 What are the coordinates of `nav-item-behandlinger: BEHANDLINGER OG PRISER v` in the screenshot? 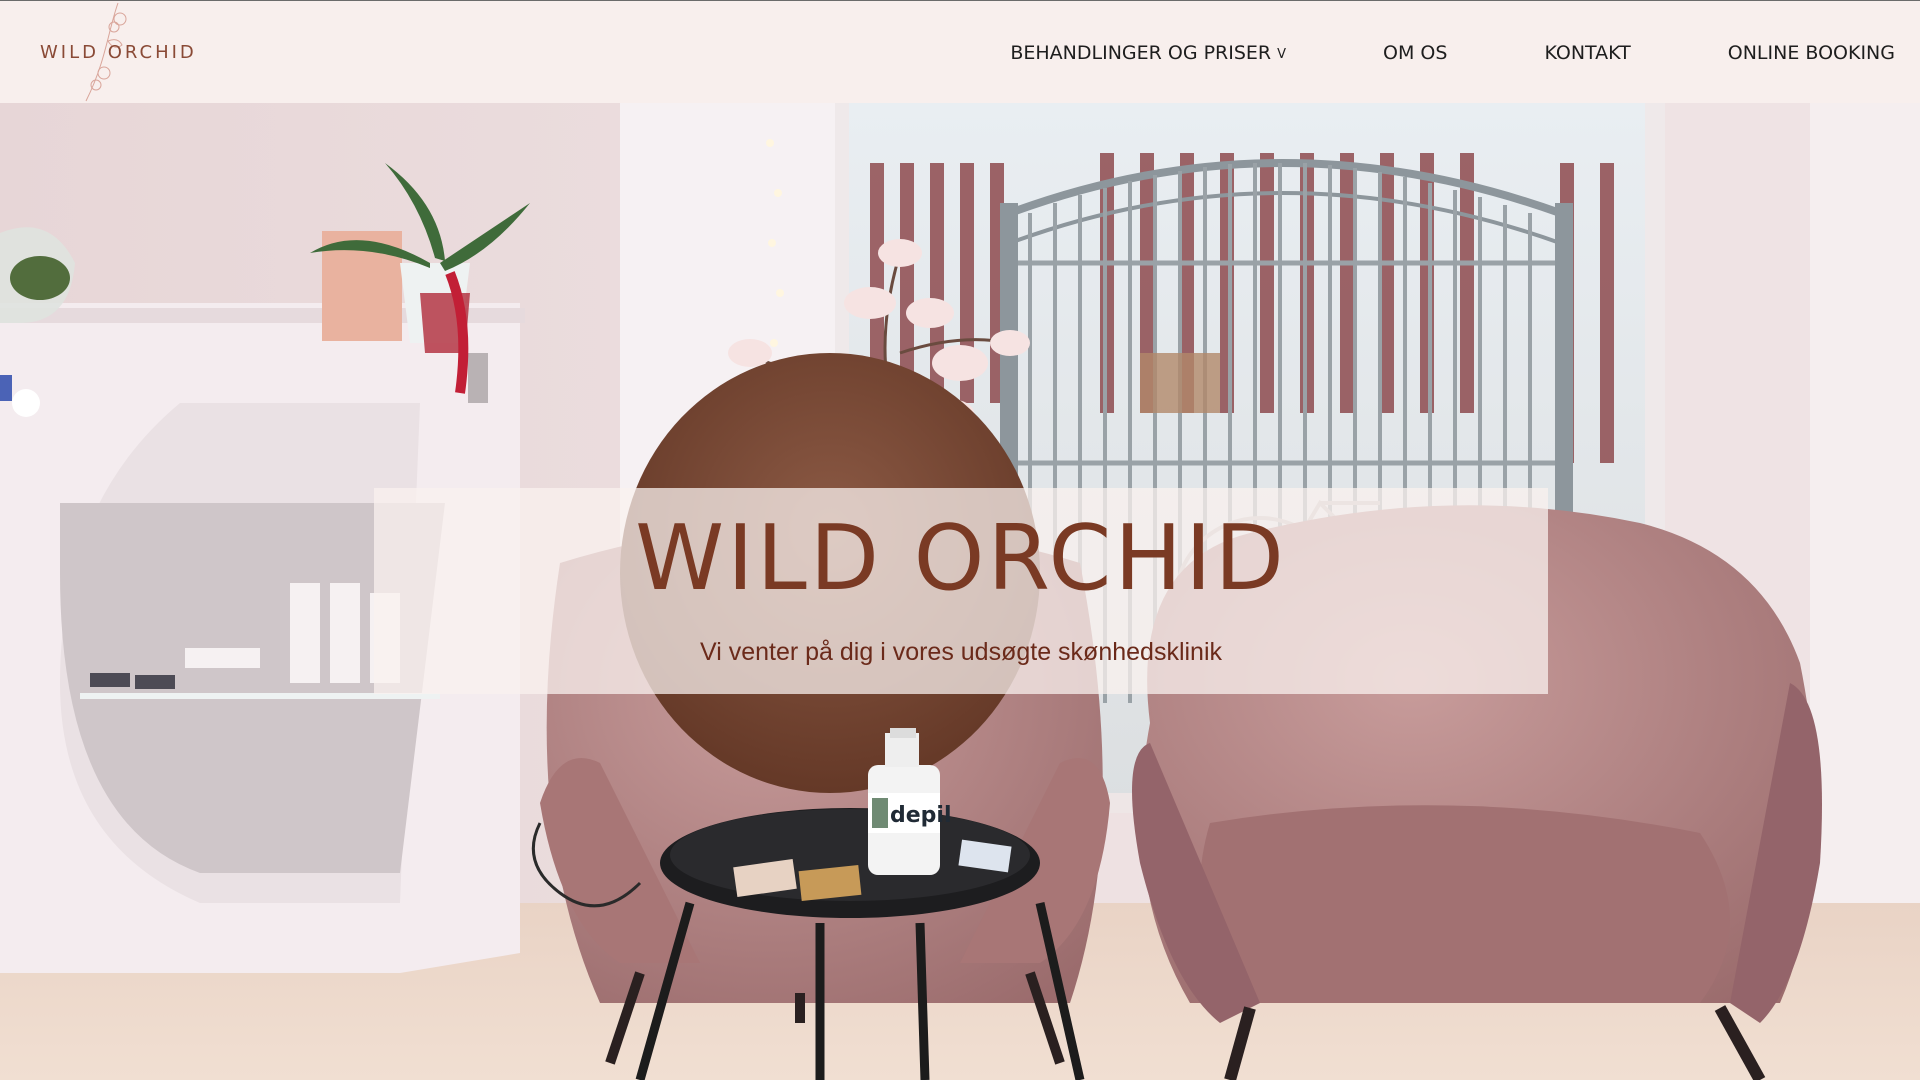 It's located at (1148, 53).